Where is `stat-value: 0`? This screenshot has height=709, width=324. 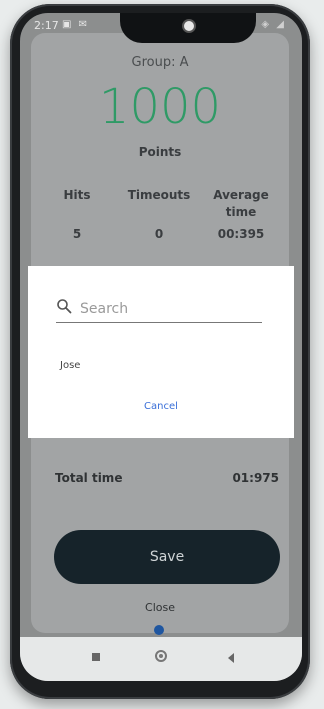
stat-value: 0 is located at coordinates (159, 234).